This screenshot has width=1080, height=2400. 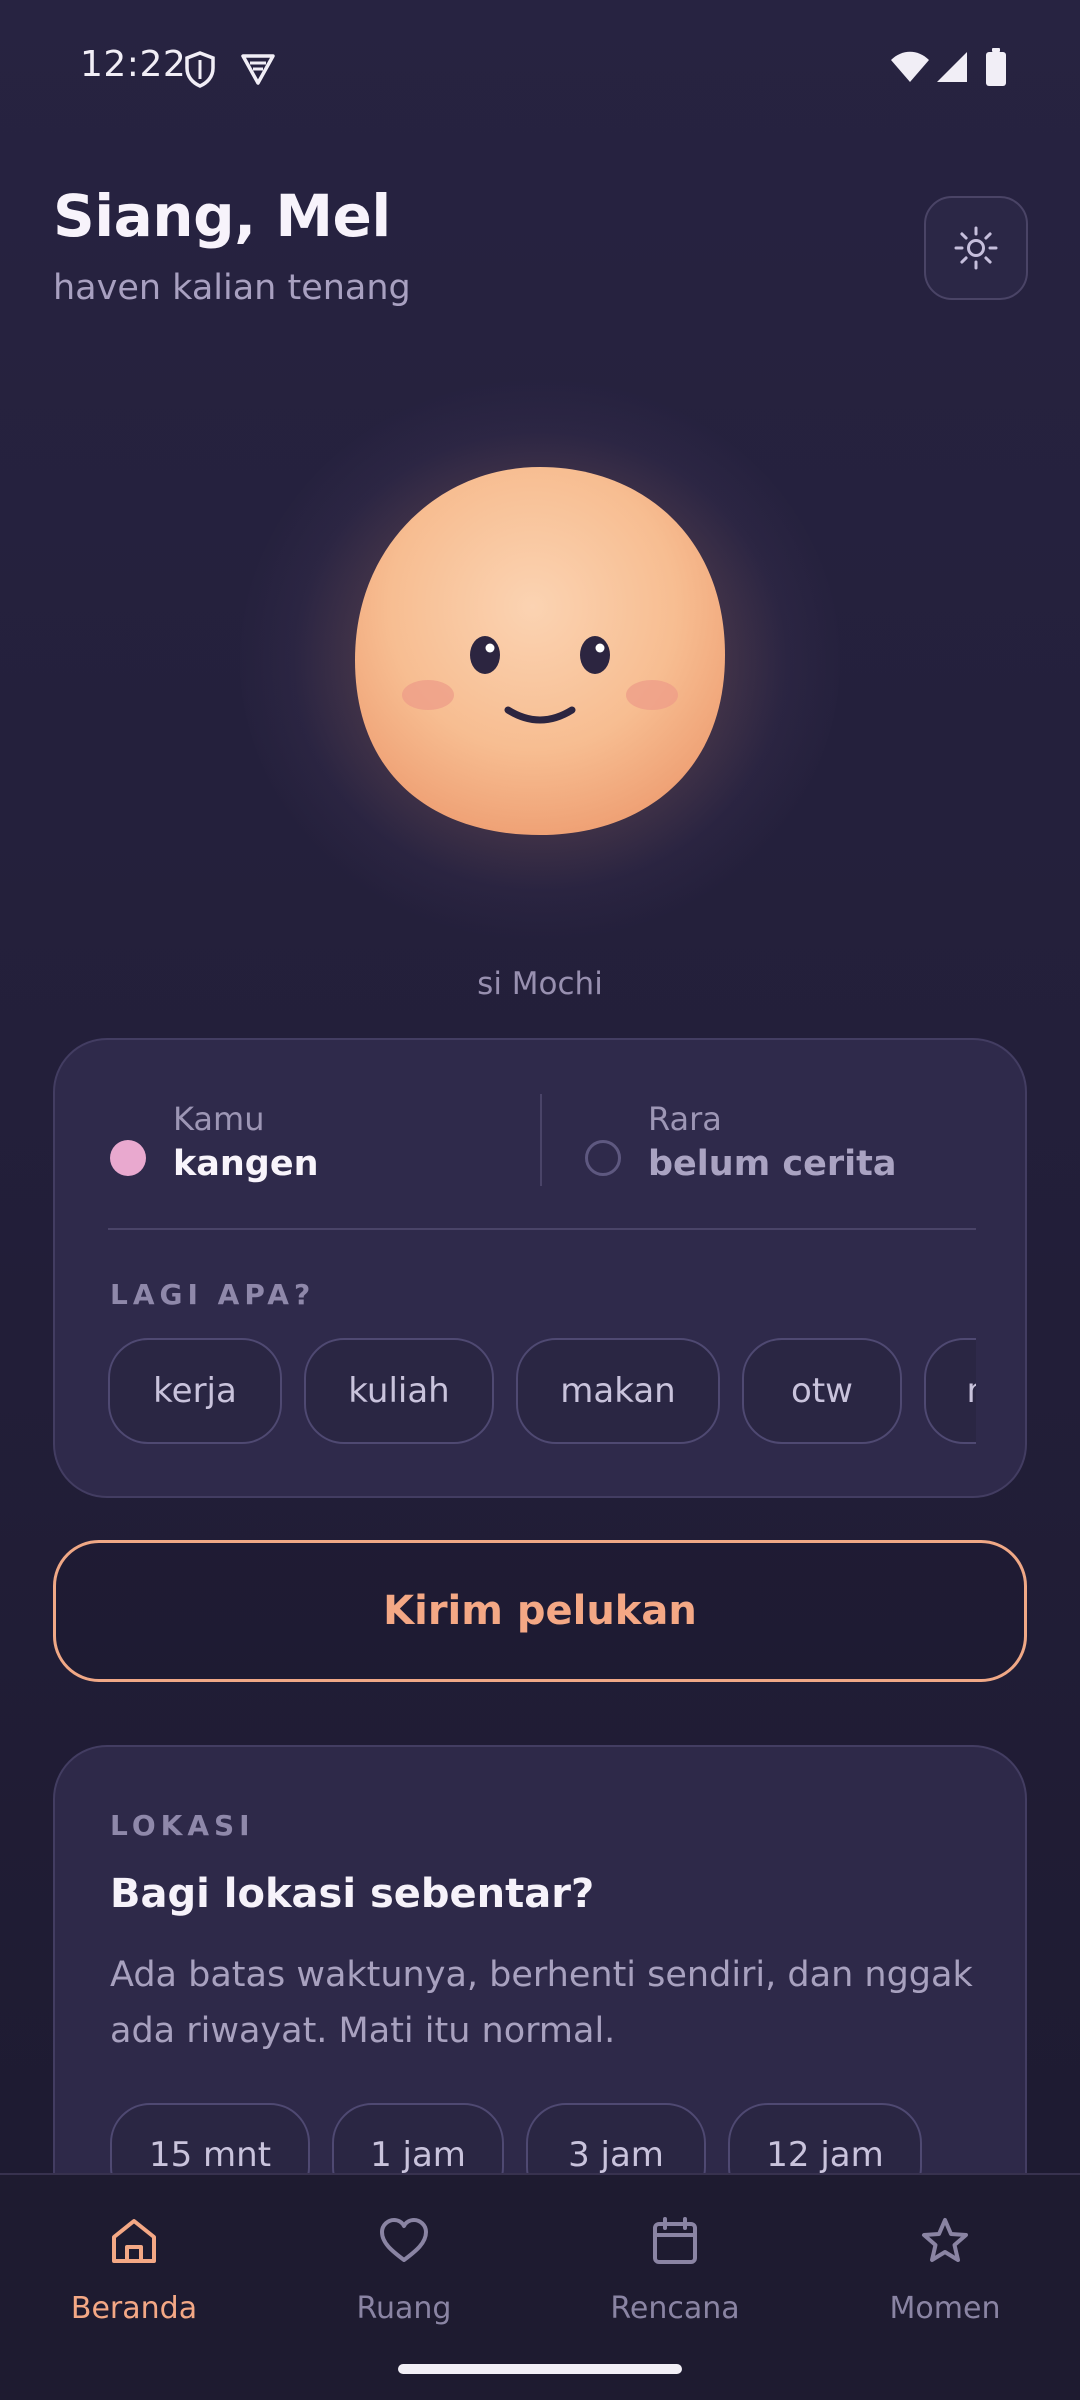 What do you see at coordinates (134, 2241) in the screenshot?
I see `home-icon` at bounding box center [134, 2241].